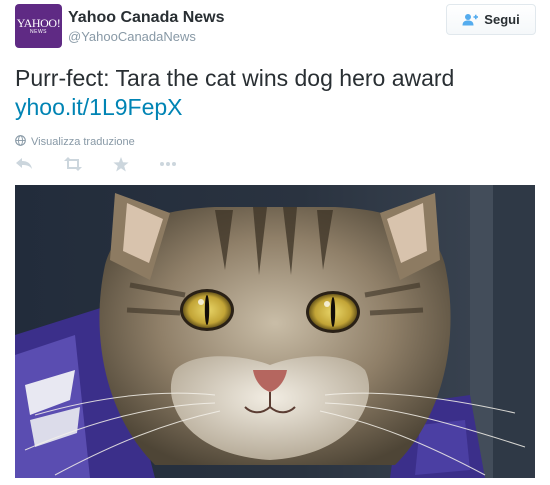  I want to click on translate-label: Visualizza traduzione, so click(83, 142).